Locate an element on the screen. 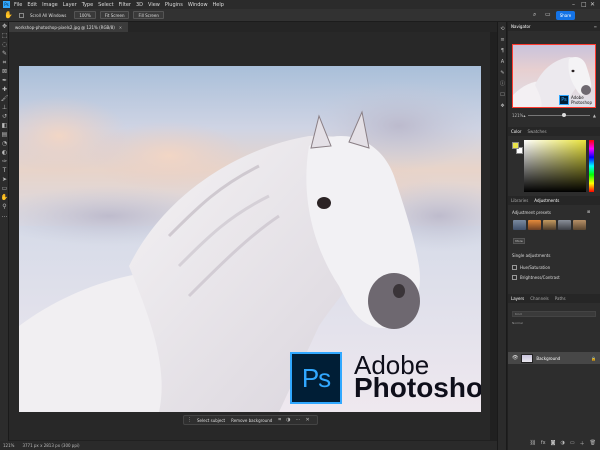 The height and width of the screenshot is (450, 600). brush-tool-icon: 🖌 is located at coordinates (4, 98).